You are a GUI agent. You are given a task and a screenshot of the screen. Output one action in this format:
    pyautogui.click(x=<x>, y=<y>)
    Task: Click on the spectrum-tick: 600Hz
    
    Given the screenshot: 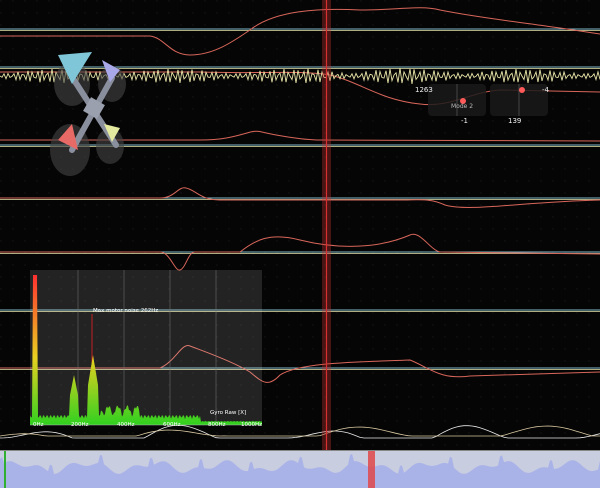 What is the action you would take?
    pyautogui.click(x=172, y=425)
    